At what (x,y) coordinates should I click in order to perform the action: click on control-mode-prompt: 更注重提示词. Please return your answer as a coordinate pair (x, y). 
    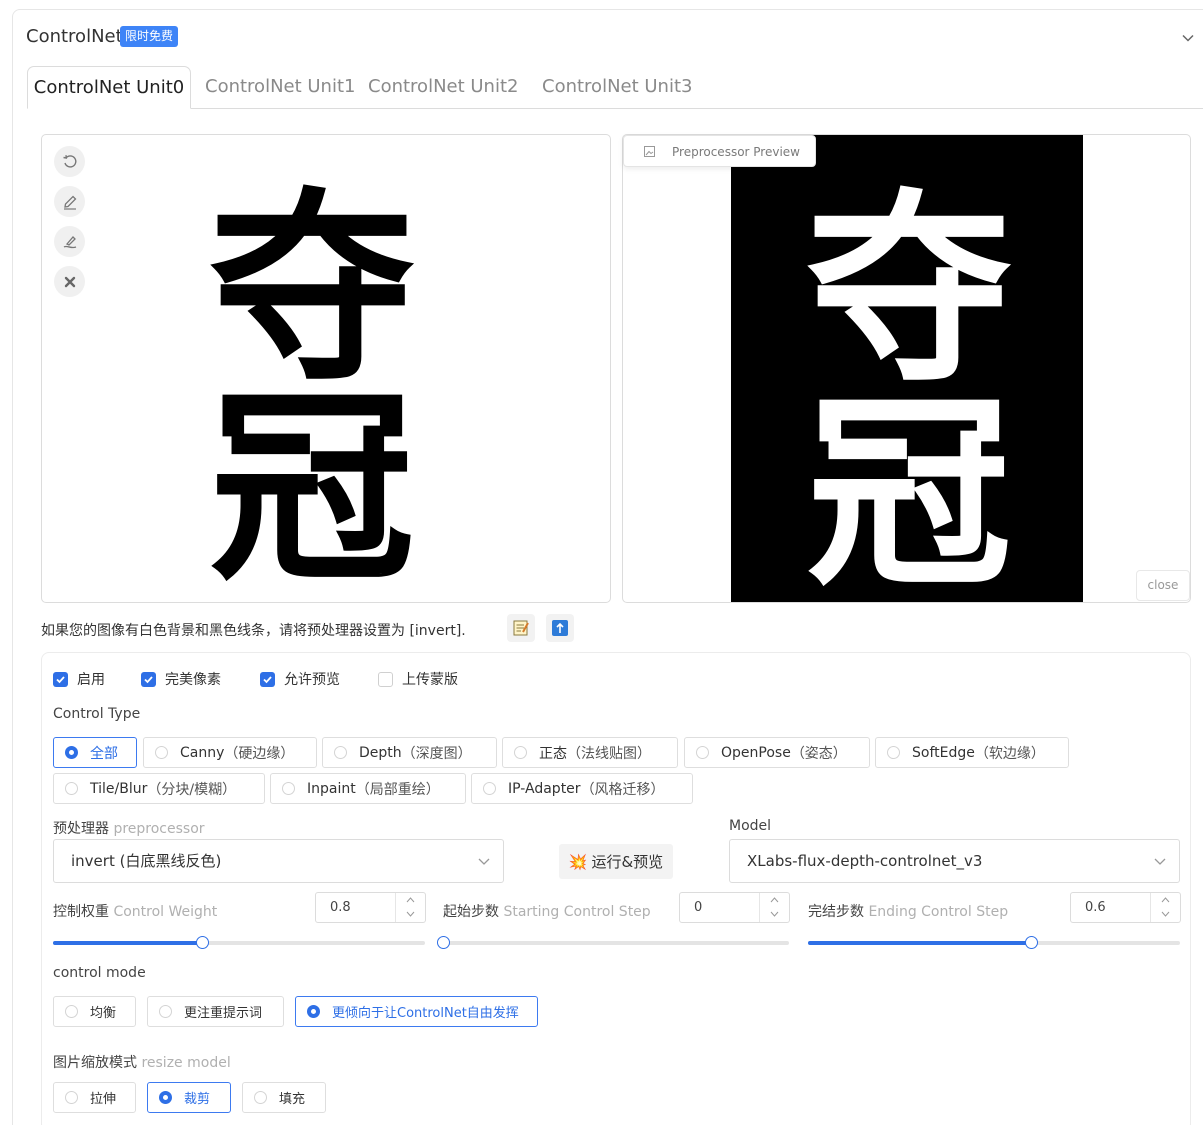
    Looking at the image, I should click on (215, 1011).